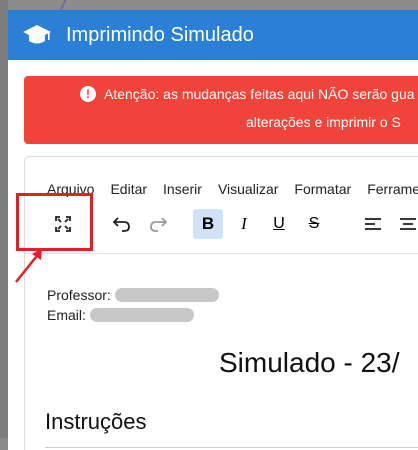  What do you see at coordinates (128, 189) in the screenshot?
I see `menu-editar: Editar` at bounding box center [128, 189].